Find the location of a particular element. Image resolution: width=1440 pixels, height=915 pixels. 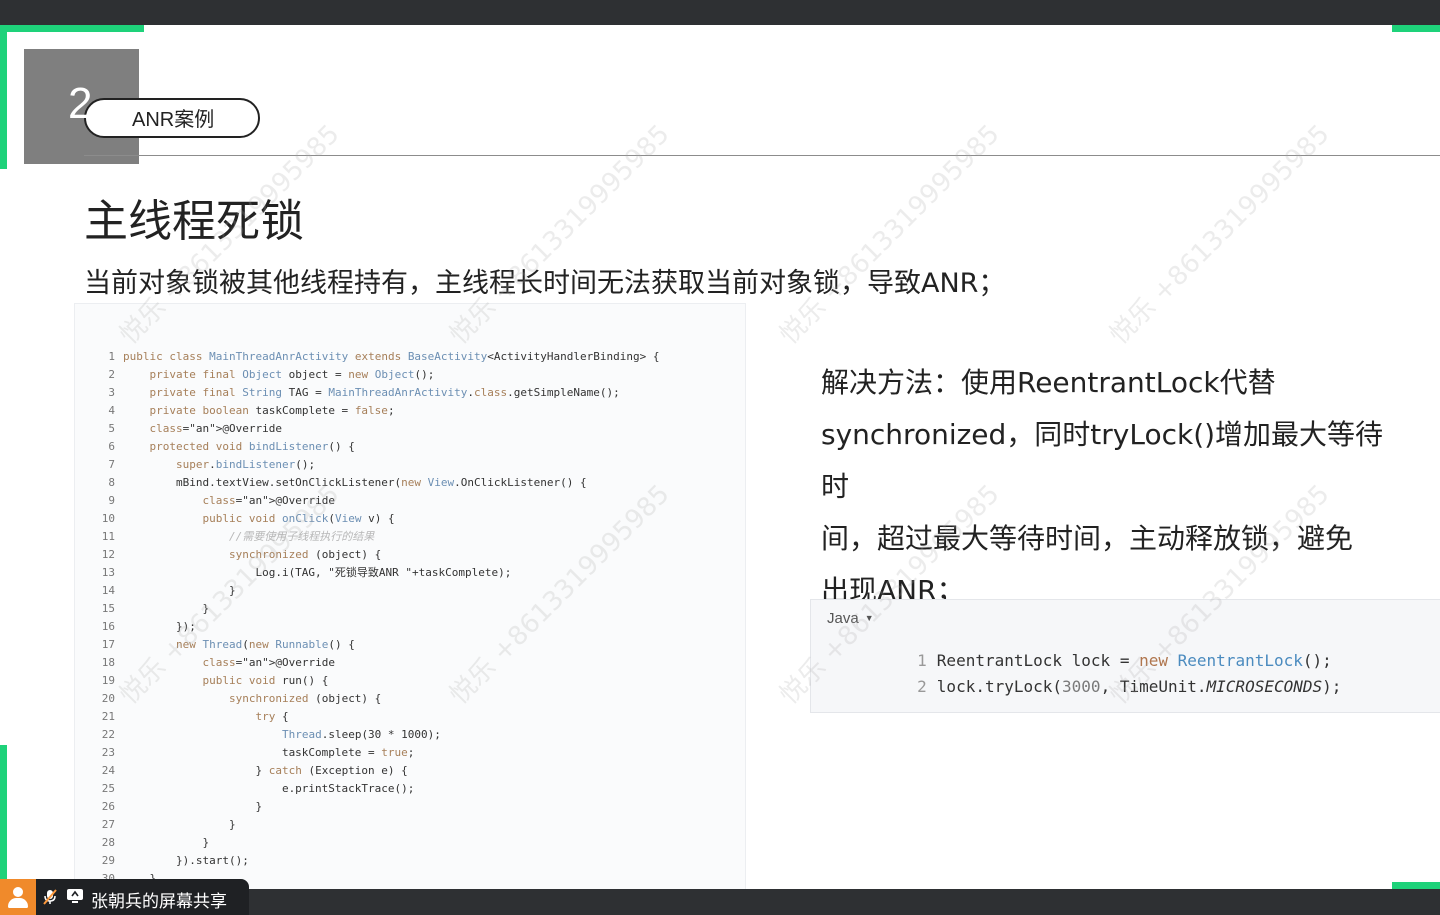

line-number: 6 is located at coordinates (111, 446).